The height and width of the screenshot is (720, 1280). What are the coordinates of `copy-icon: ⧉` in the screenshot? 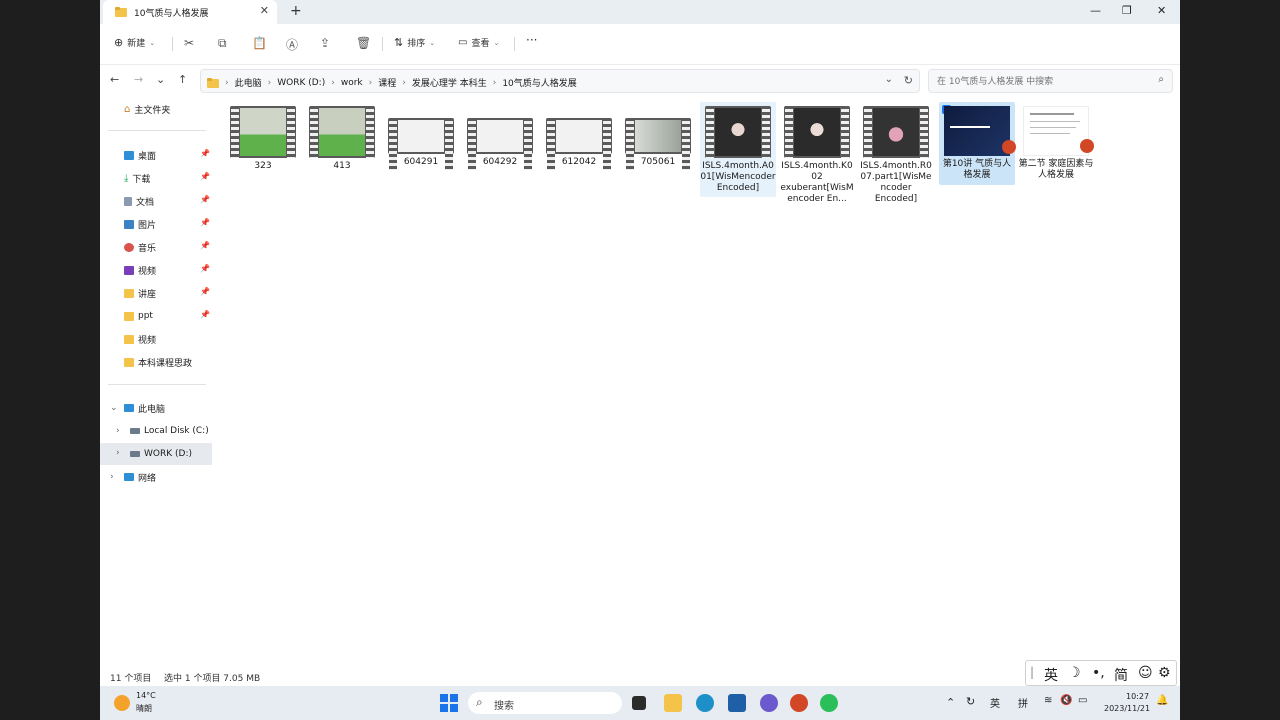 It's located at (222, 43).